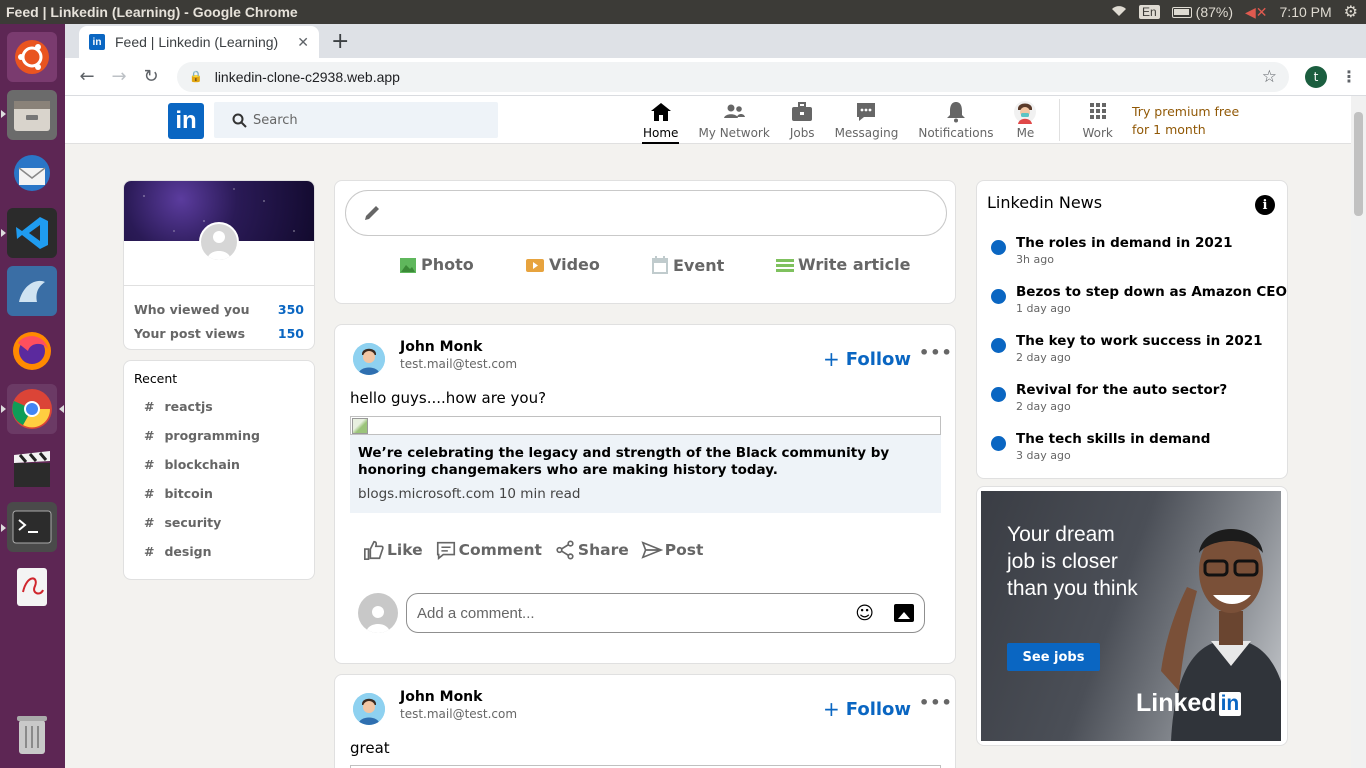 This screenshot has width=1366, height=768. What do you see at coordinates (447, 264) in the screenshot?
I see `composer-photo-label: Photo` at bounding box center [447, 264].